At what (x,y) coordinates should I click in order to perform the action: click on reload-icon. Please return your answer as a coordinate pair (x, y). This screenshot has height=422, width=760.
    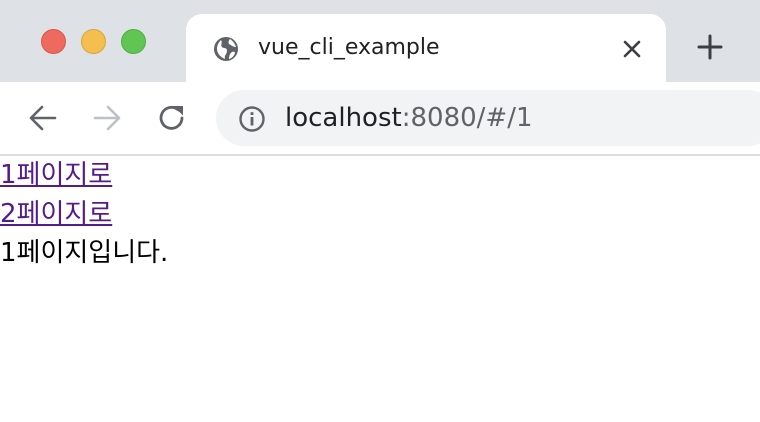
    Looking at the image, I should click on (172, 118).